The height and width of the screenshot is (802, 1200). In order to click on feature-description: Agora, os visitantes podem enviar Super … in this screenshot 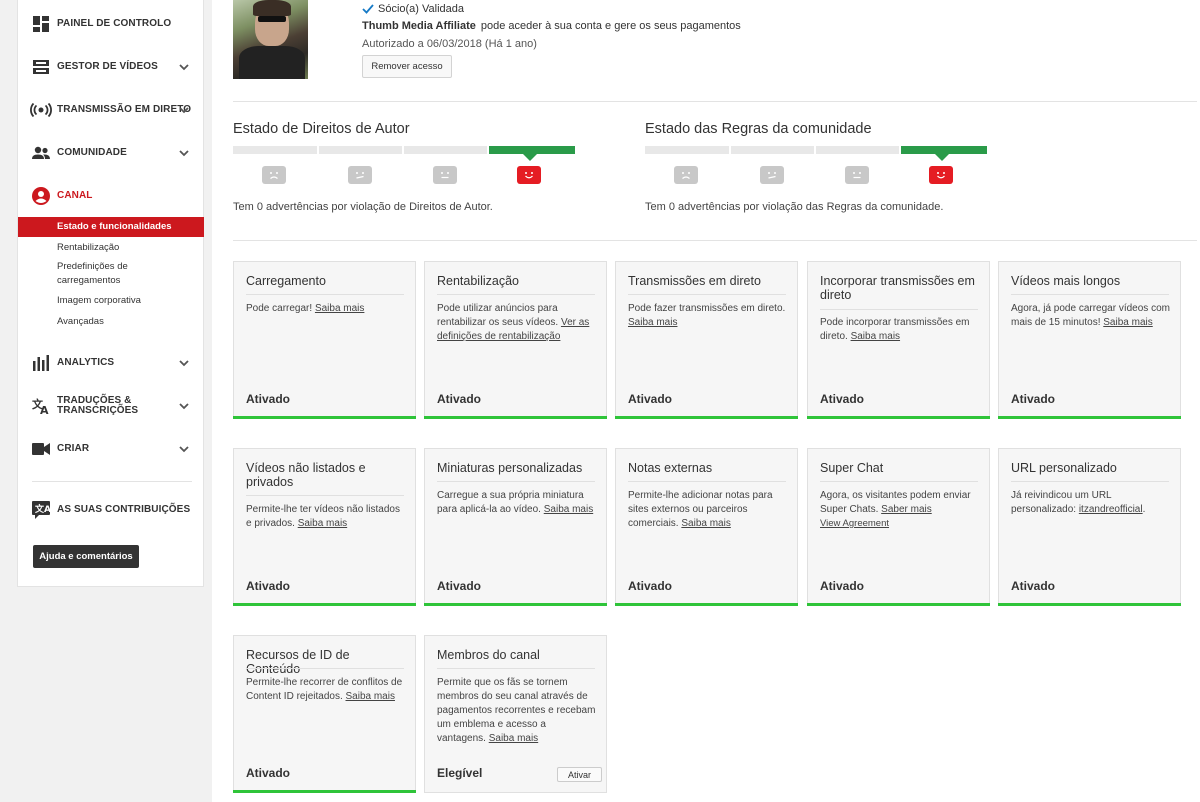, I will do `click(900, 510)`.